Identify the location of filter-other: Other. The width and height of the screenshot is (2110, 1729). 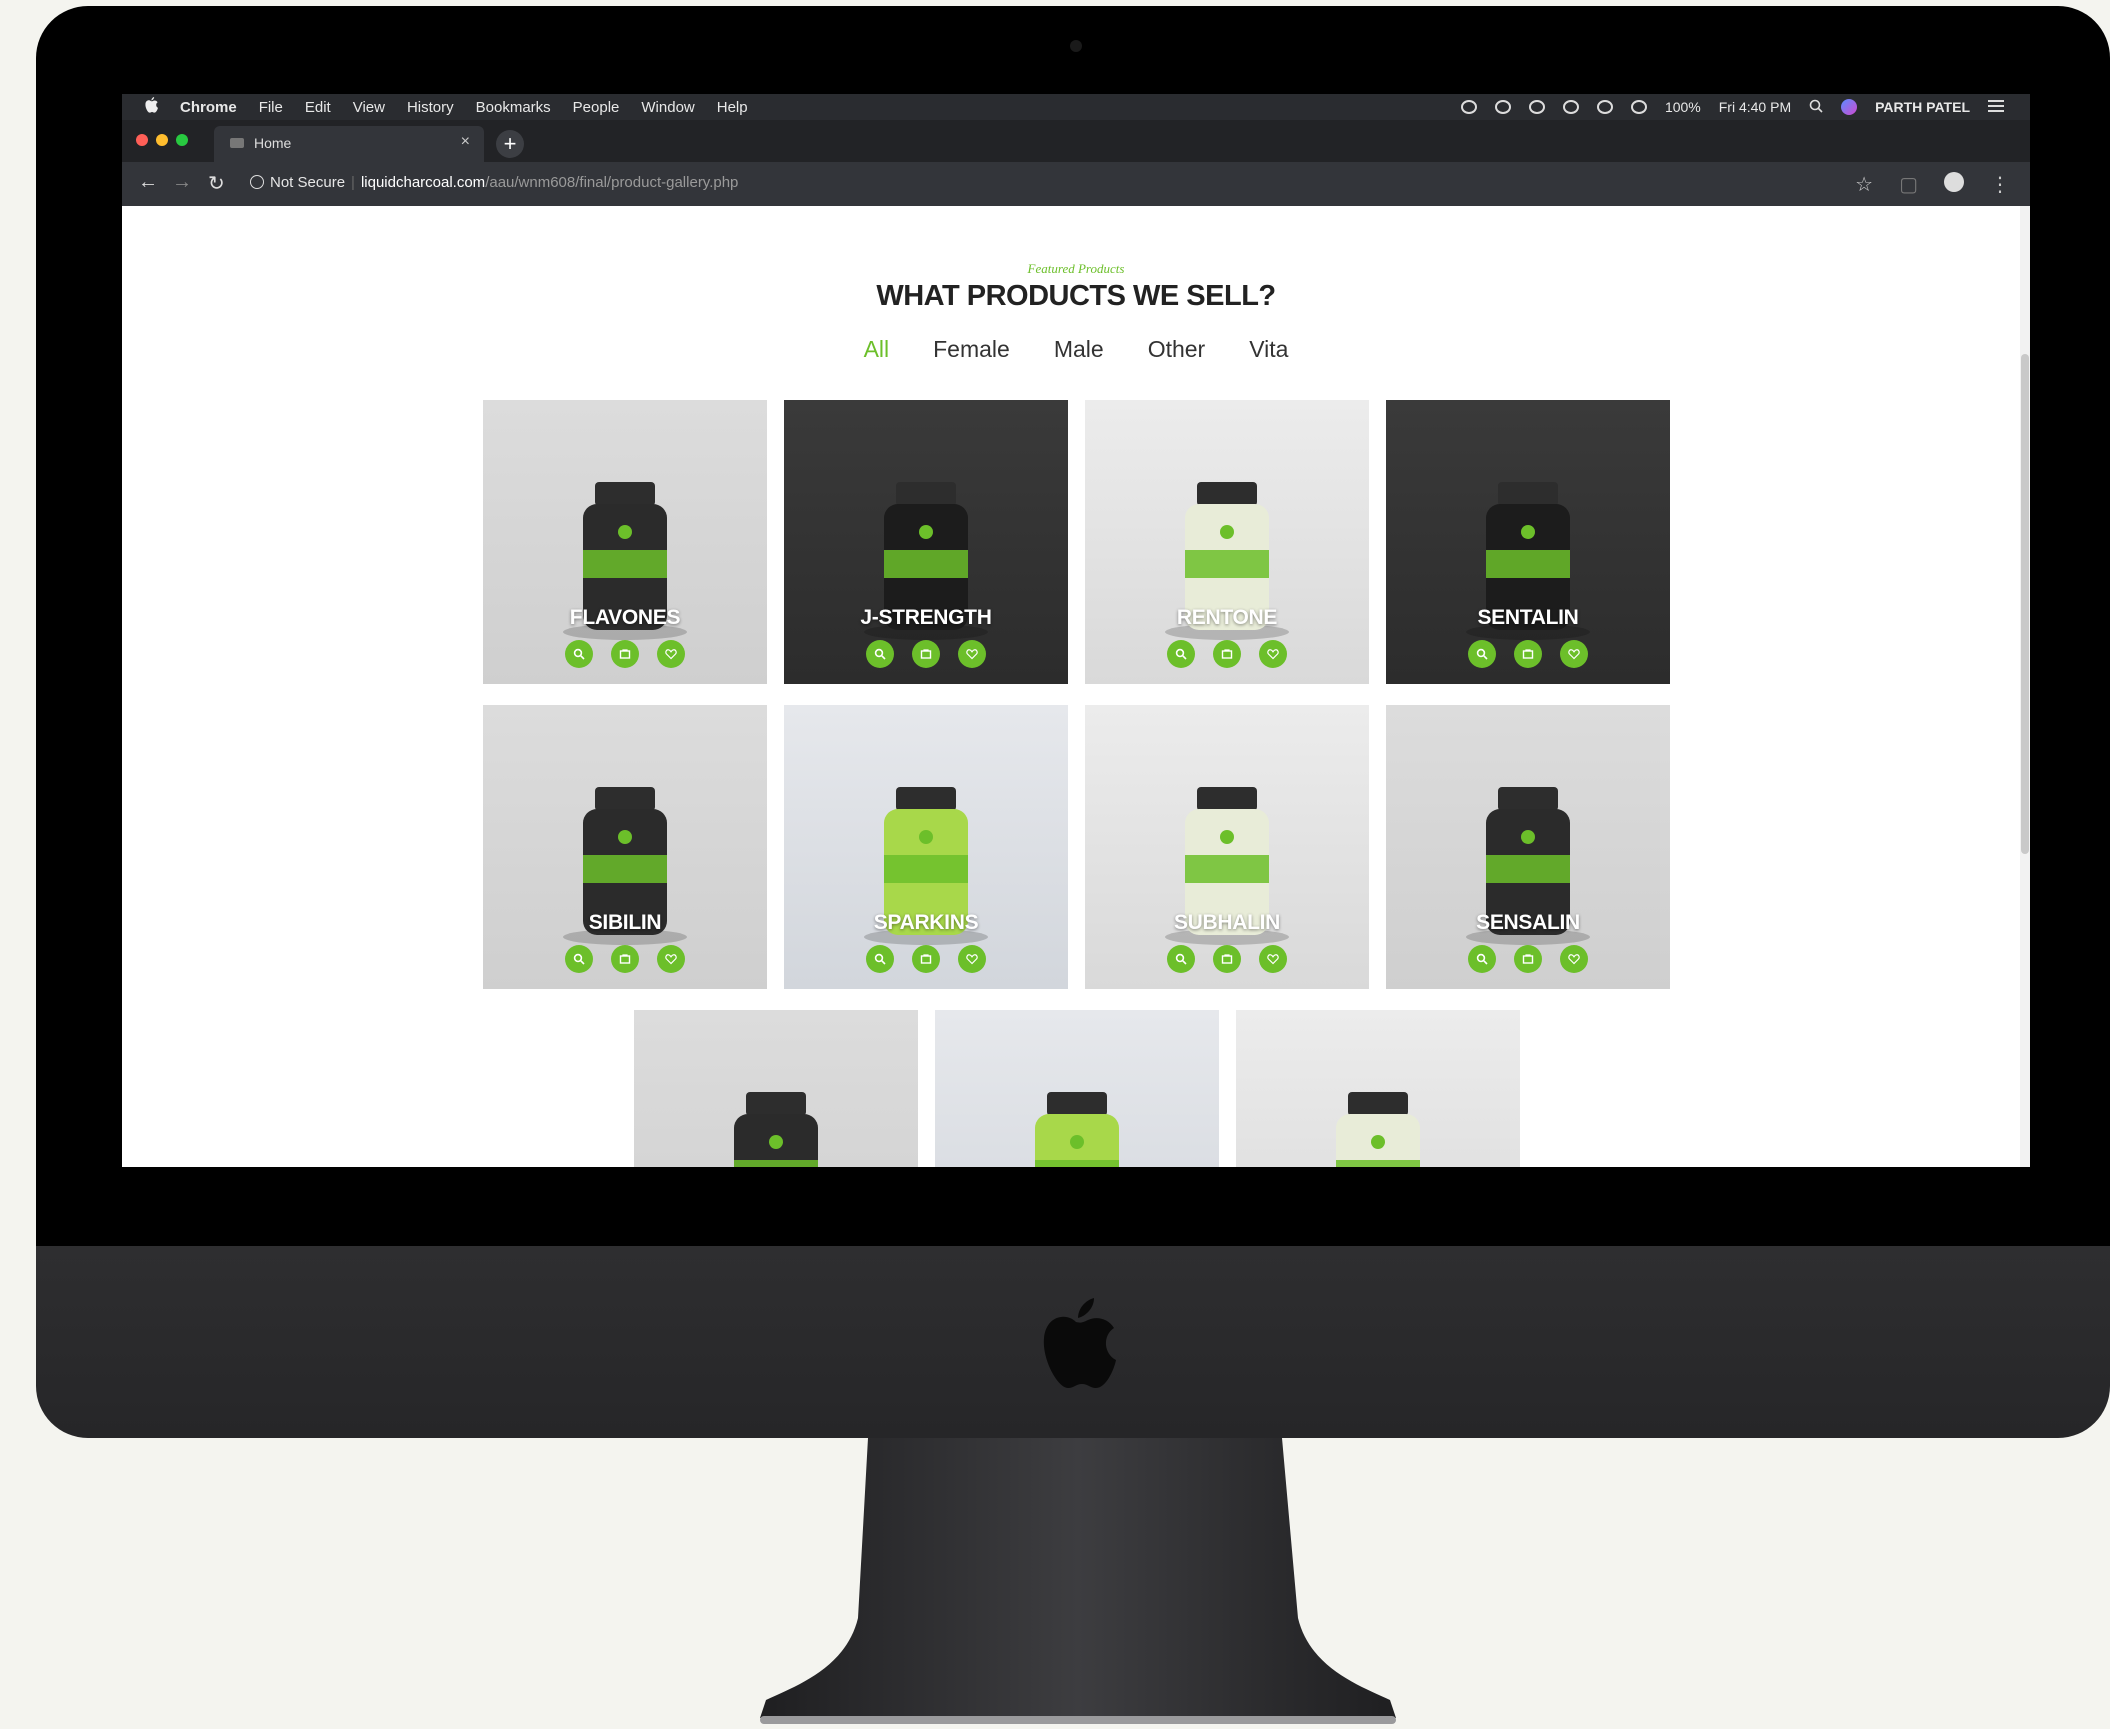
(1177, 349).